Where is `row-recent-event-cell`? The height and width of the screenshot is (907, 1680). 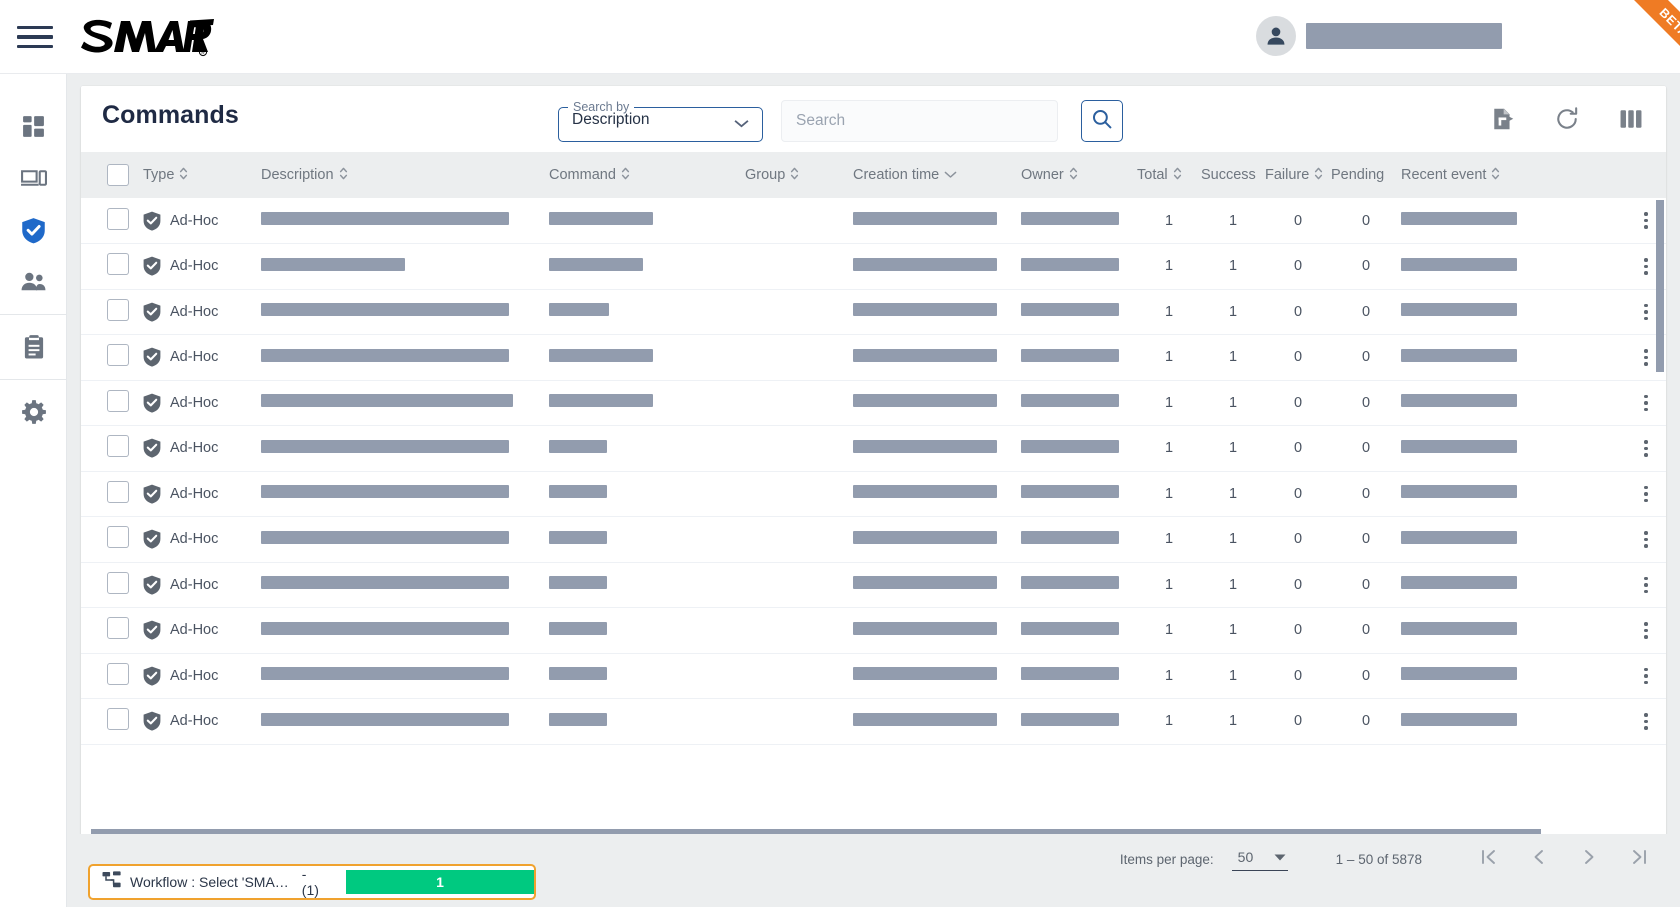
row-recent-event-cell is located at coordinates (1508, 721).